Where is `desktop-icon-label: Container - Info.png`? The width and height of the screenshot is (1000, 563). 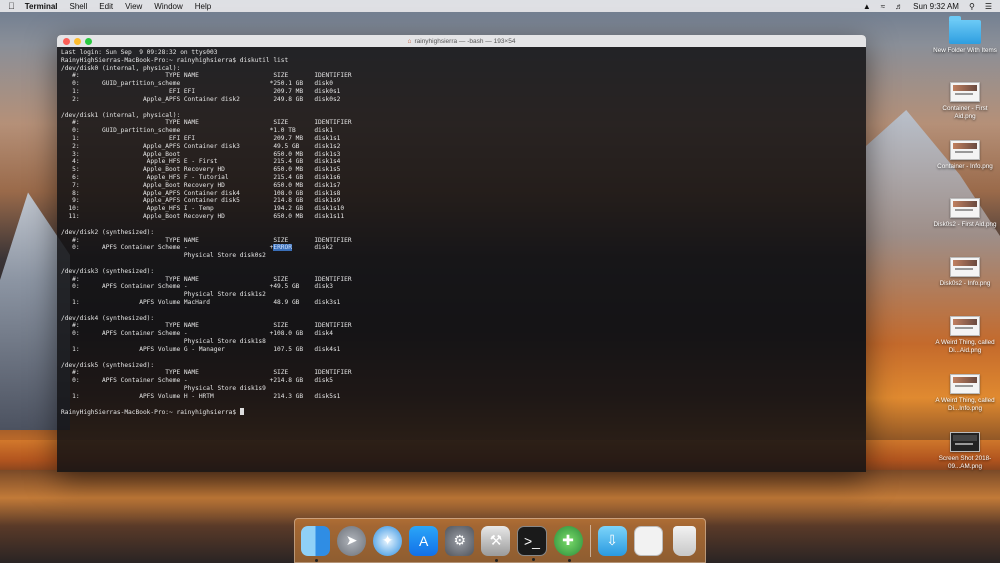
desktop-icon-label: Container - Info.png is located at coordinates (965, 166).